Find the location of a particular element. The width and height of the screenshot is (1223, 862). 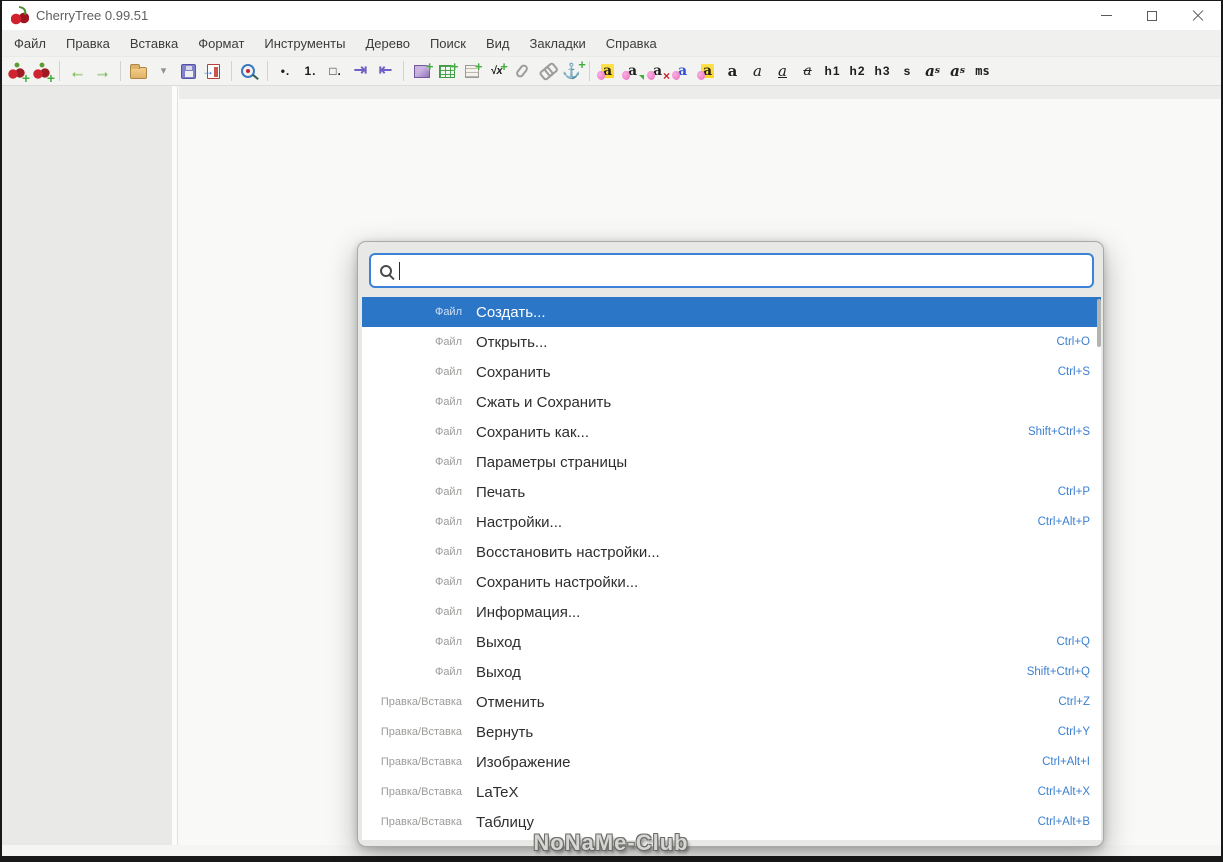

save-button is located at coordinates (188, 71).